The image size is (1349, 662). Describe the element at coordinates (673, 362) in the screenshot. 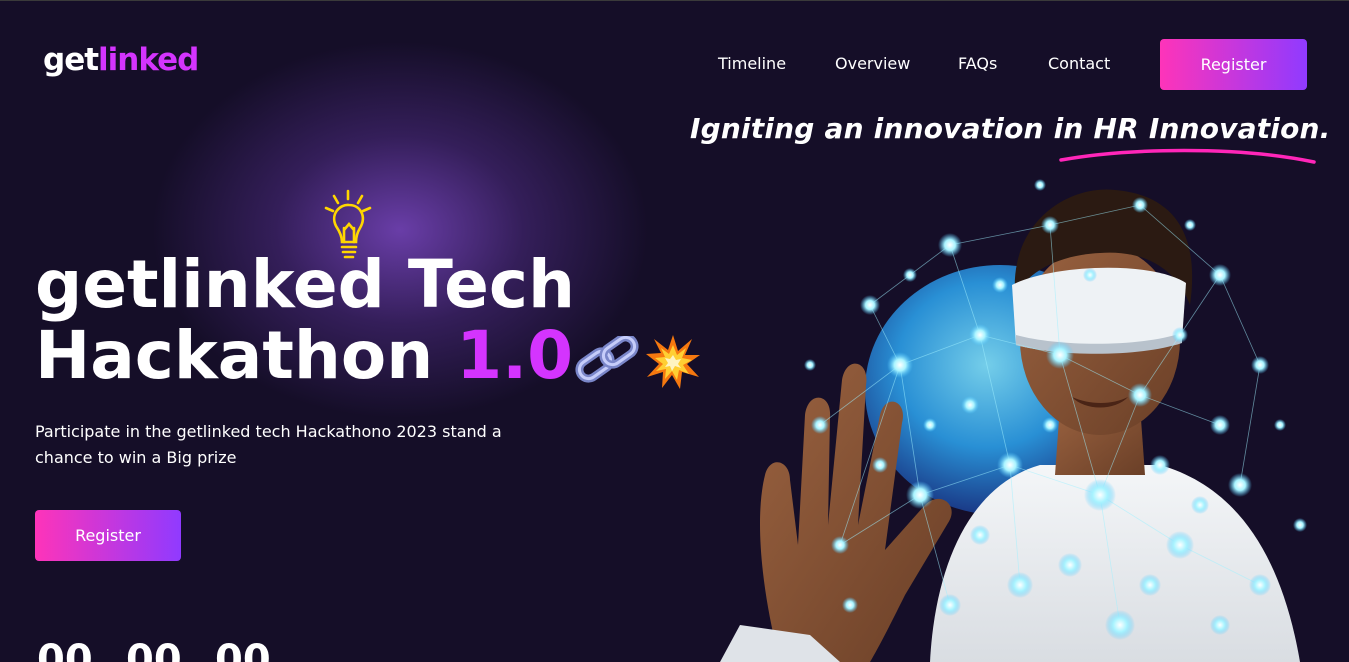

I see `burst-icon` at that location.